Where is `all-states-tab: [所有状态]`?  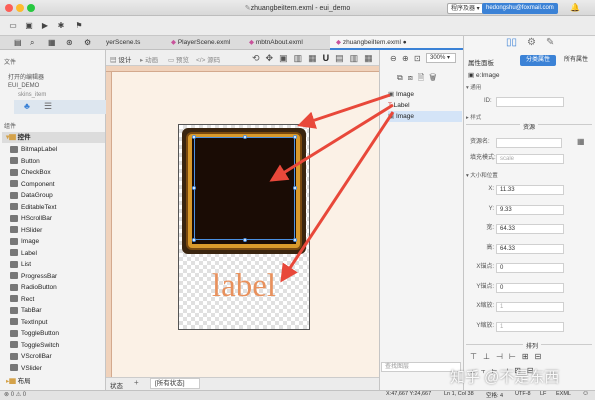
all-states-tab: [所有状态] is located at coordinates (175, 383).